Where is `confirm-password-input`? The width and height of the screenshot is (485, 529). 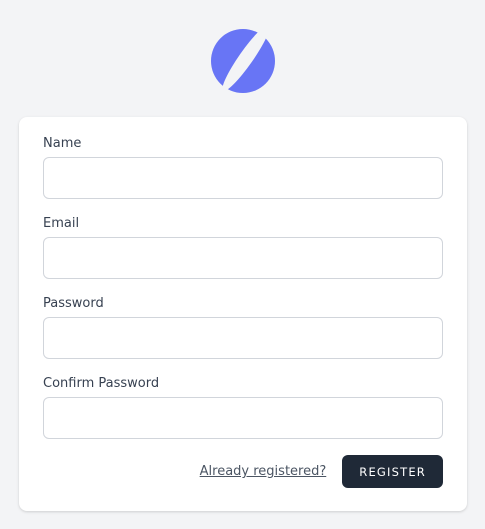
confirm-password-input is located at coordinates (243, 418).